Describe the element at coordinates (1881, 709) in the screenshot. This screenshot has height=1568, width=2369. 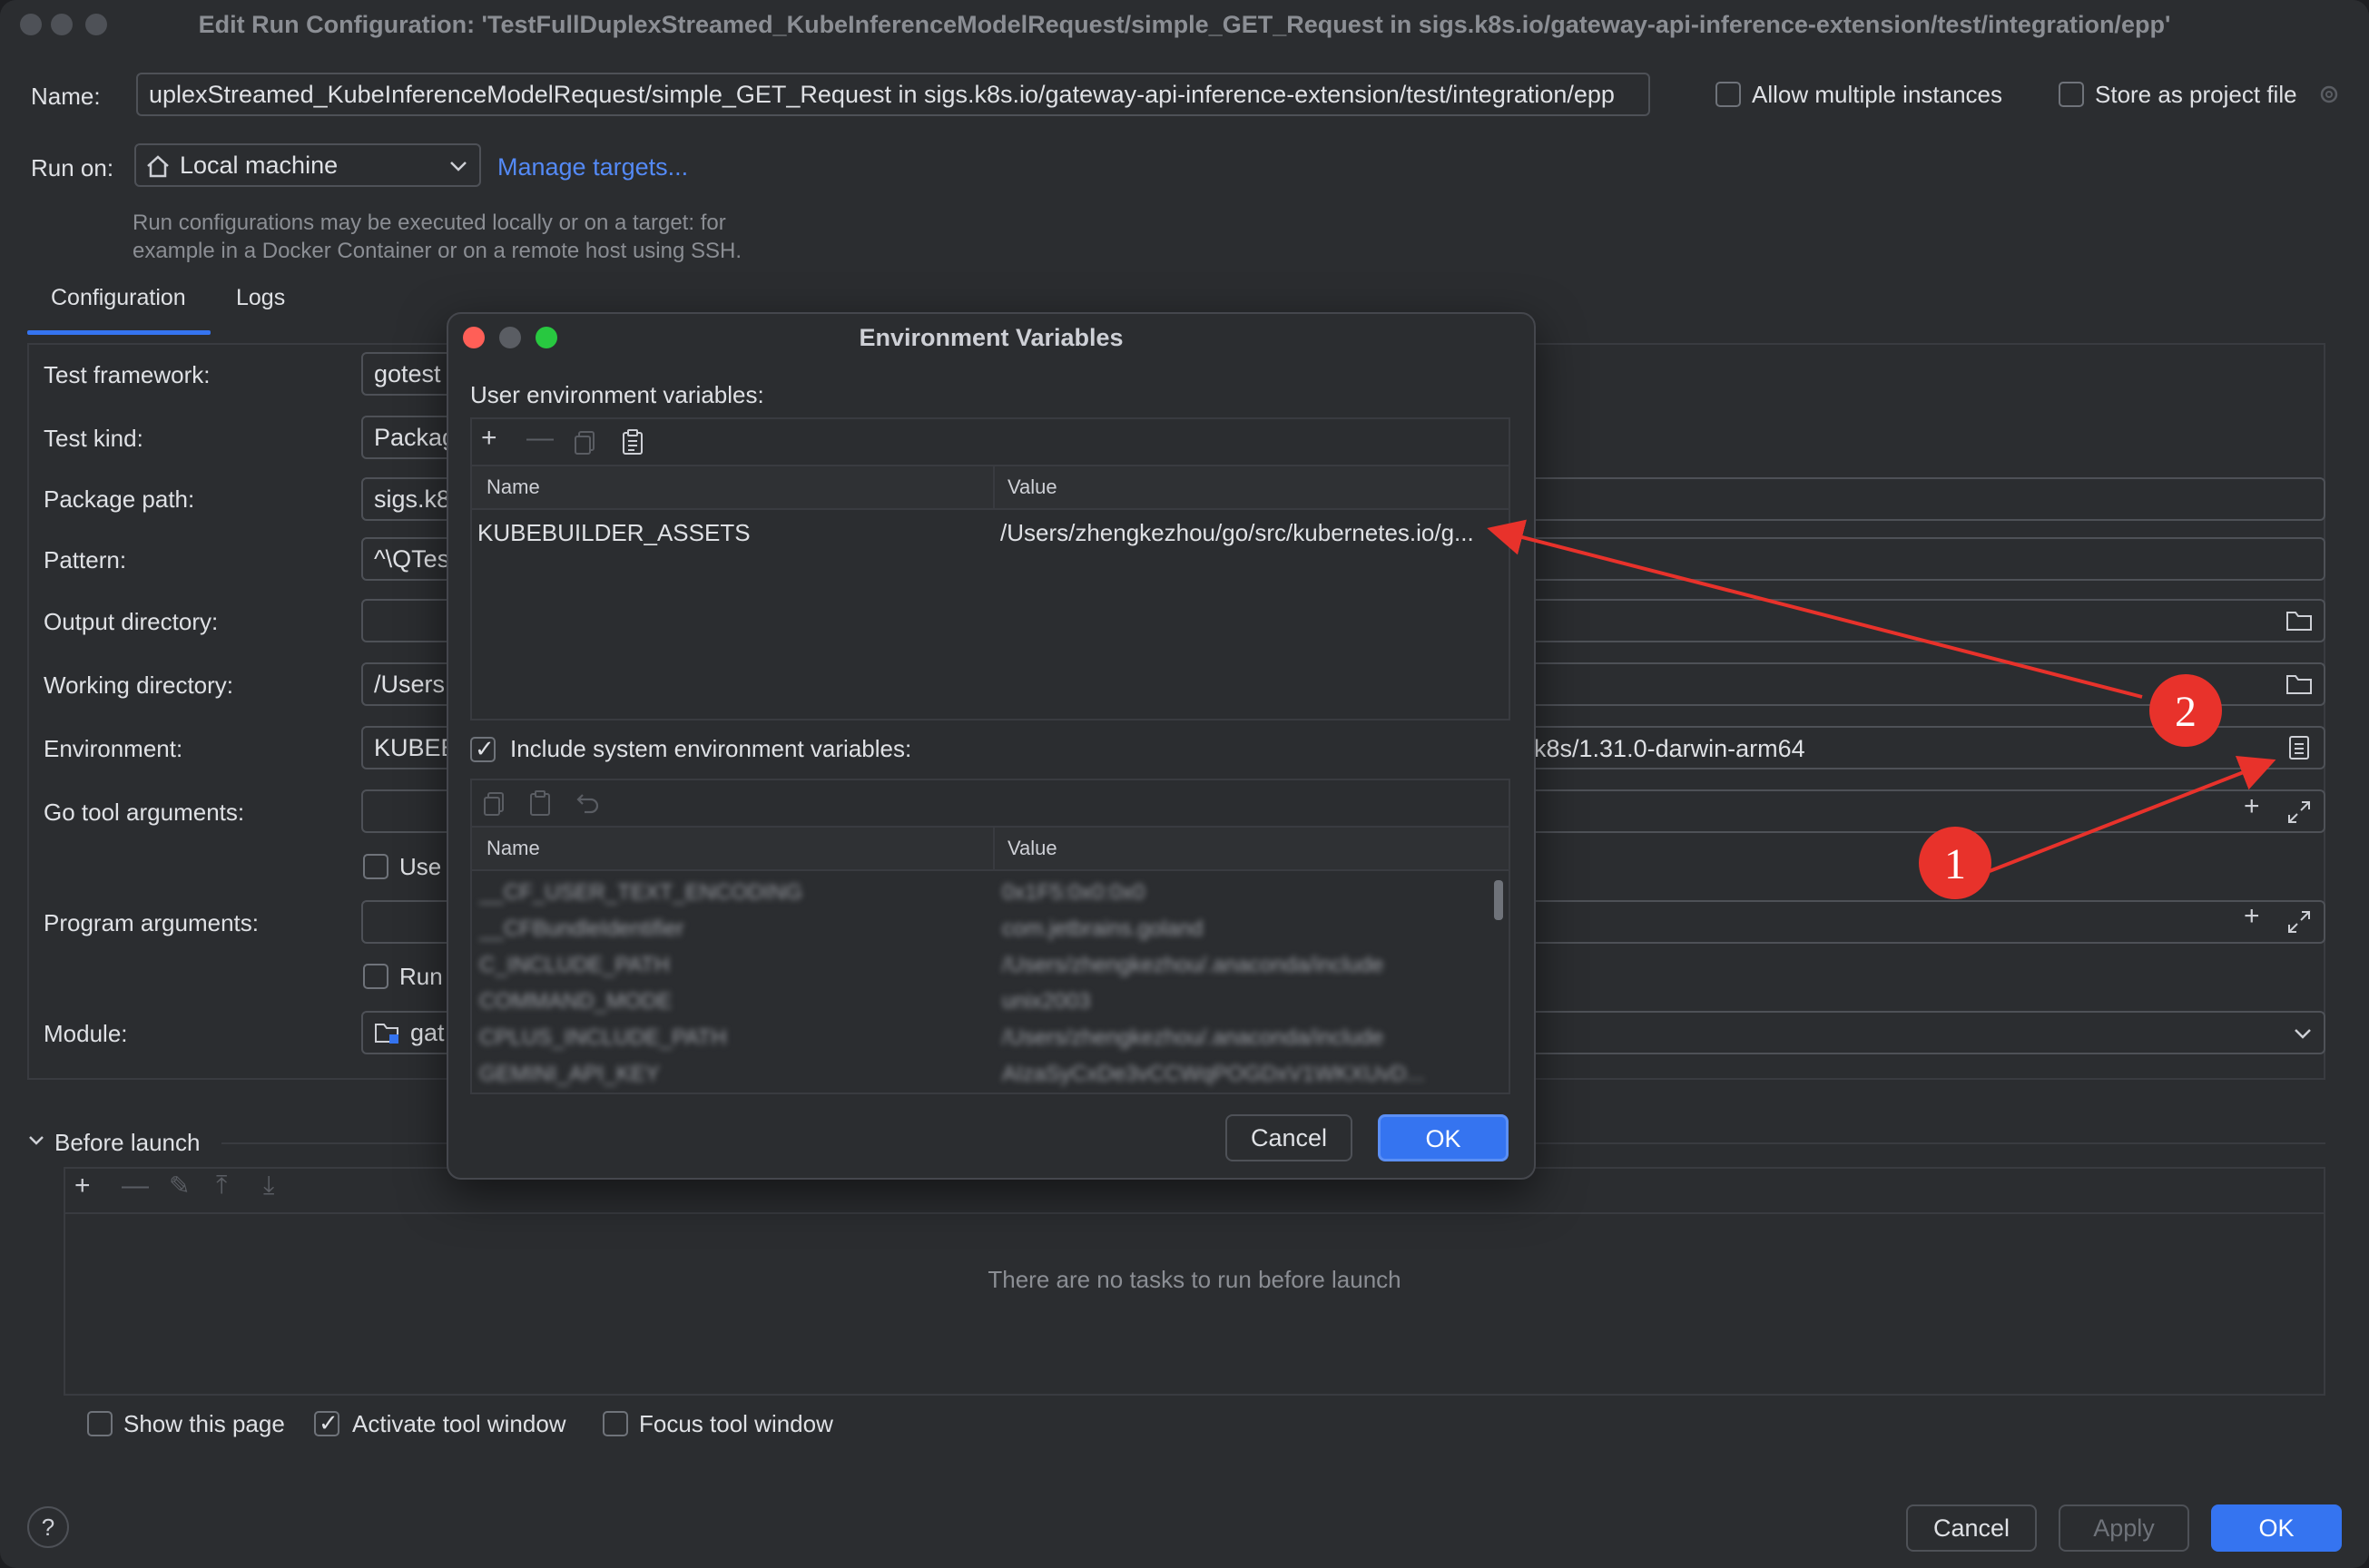
I see `annotation-overlay: 1 2` at that location.